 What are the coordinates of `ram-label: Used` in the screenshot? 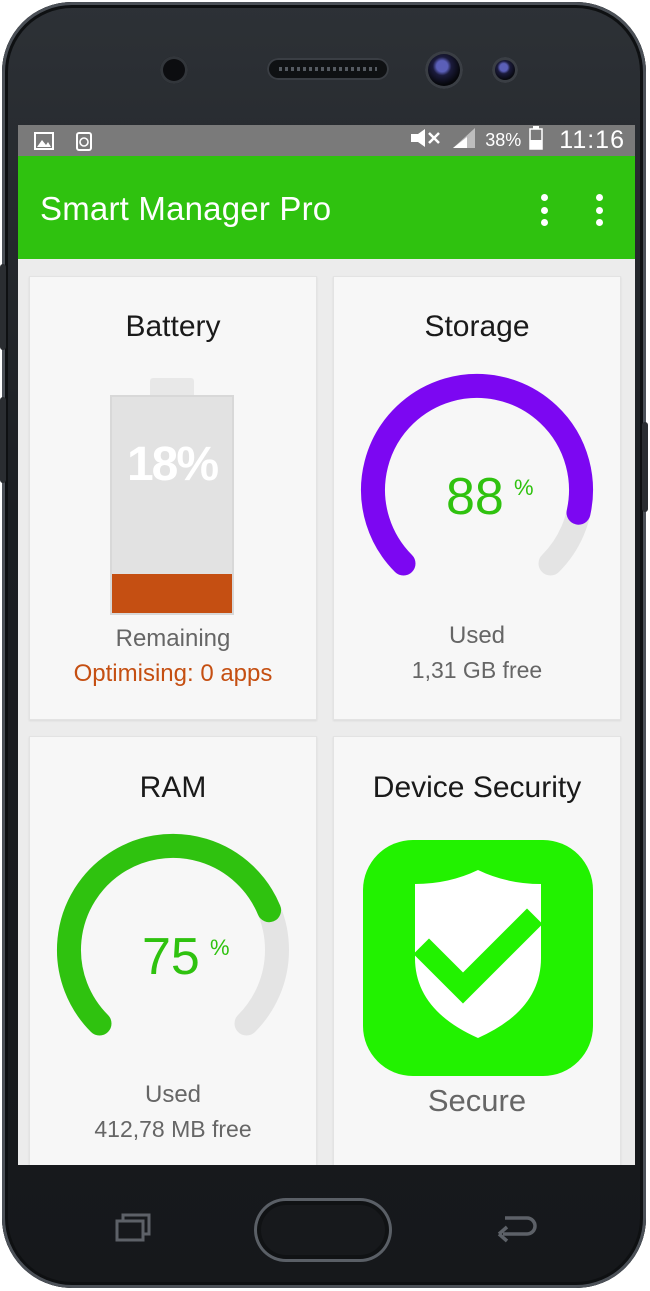 It's located at (173, 1094).